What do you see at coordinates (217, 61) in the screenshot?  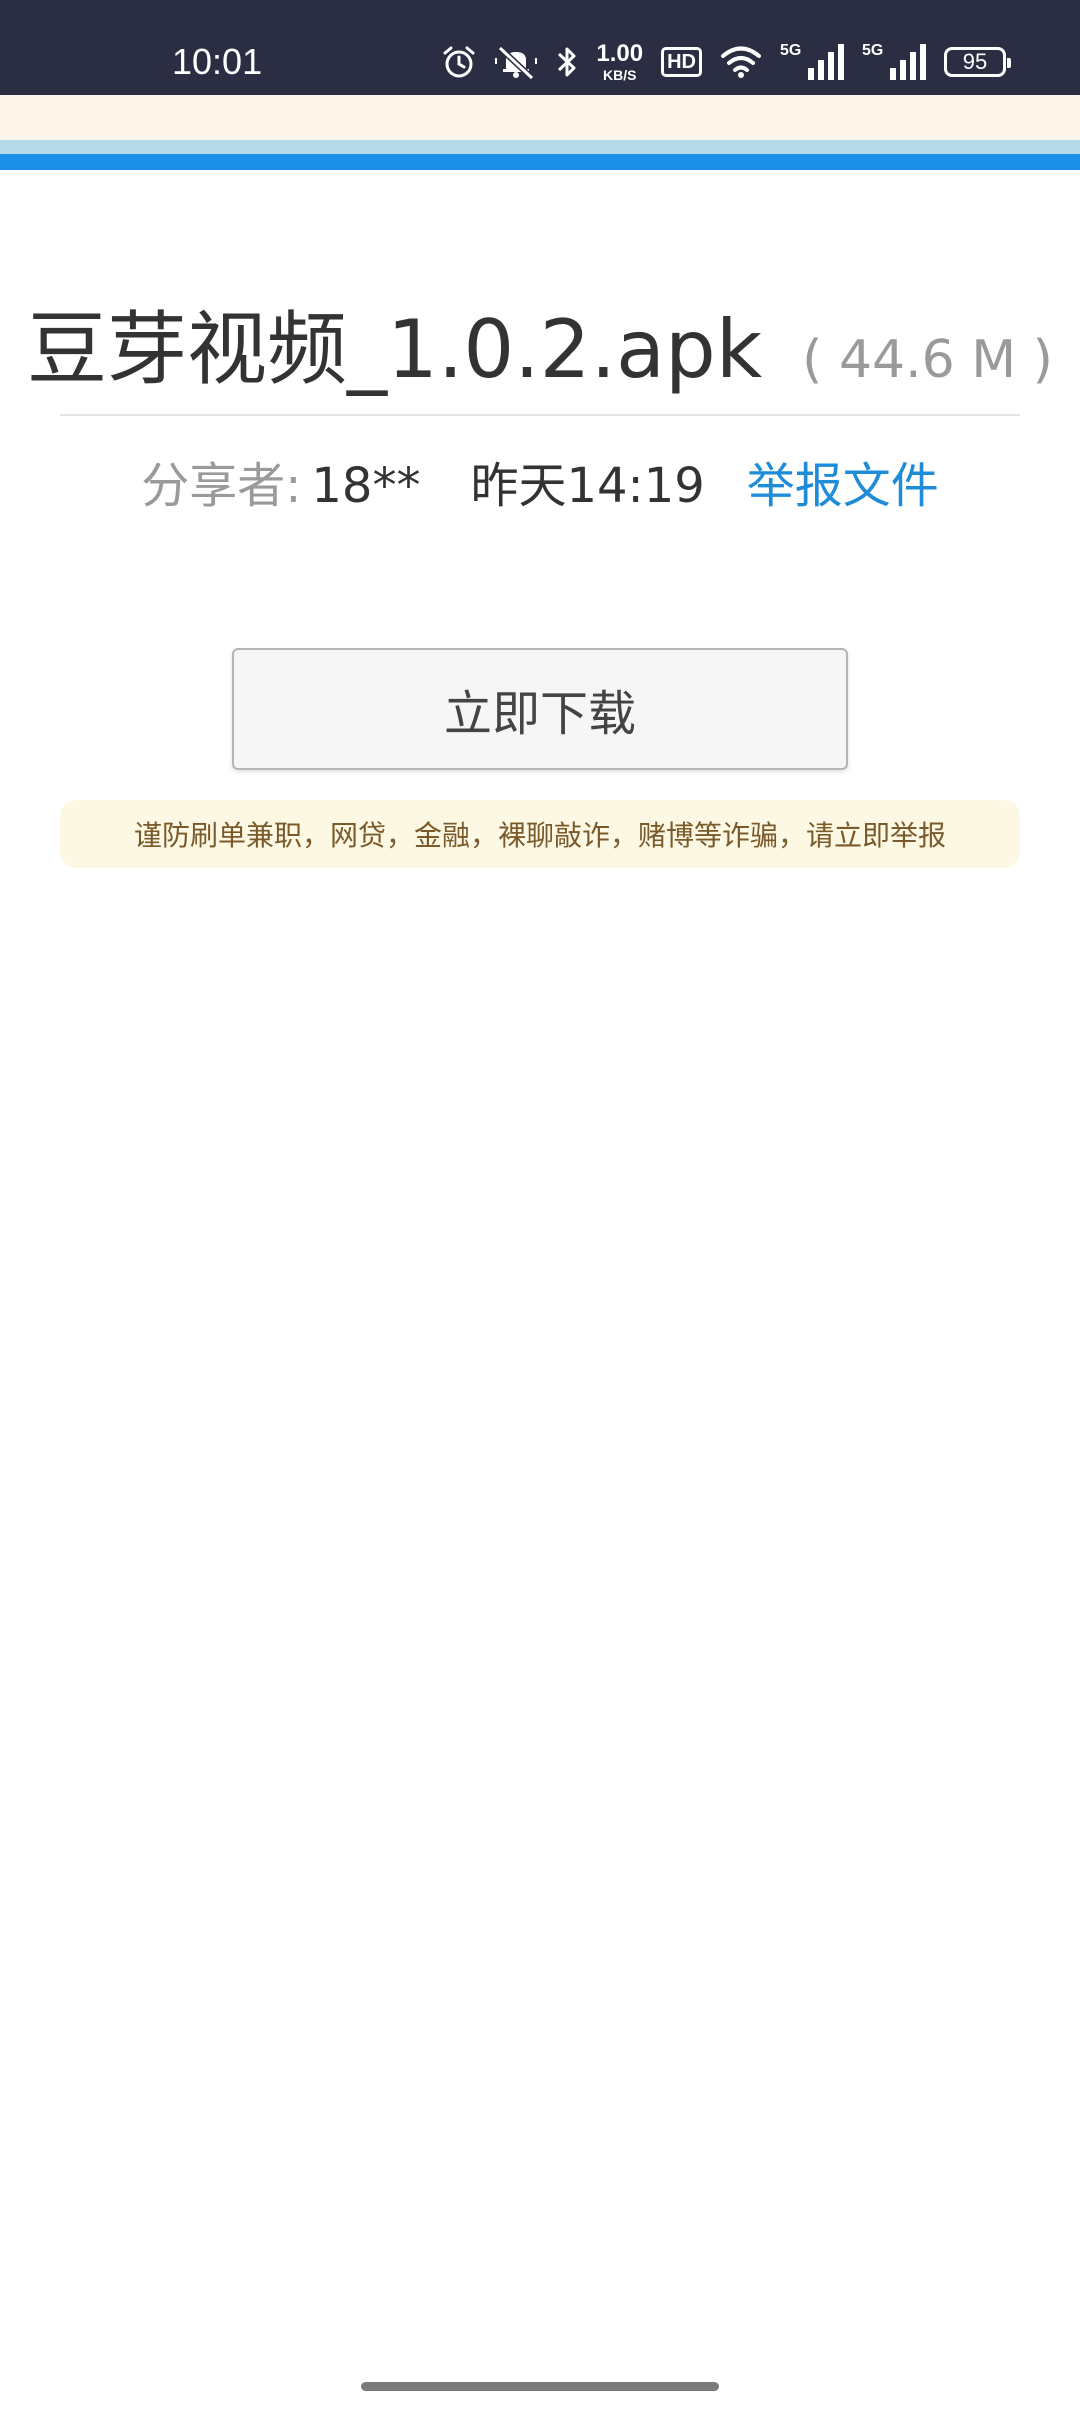 I see `status-time: 10:01` at bounding box center [217, 61].